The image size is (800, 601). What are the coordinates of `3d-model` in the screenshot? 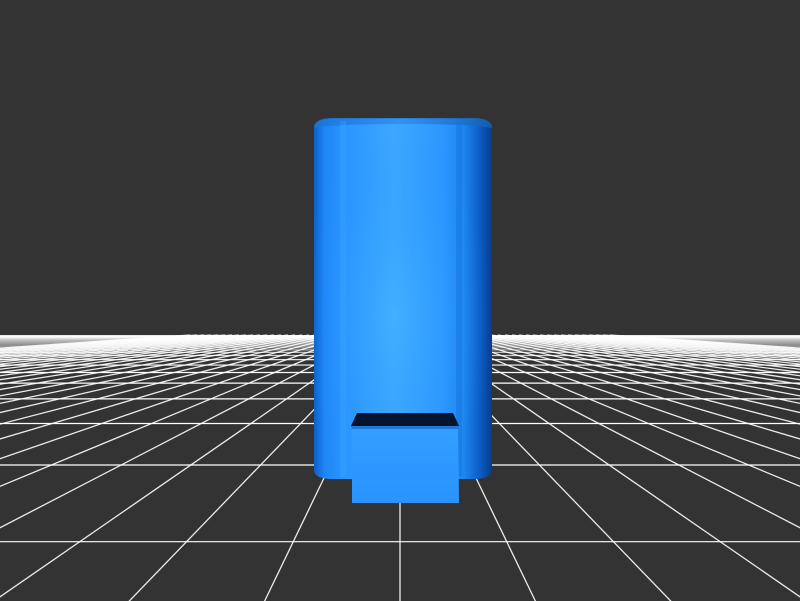 It's located at (403, 310).